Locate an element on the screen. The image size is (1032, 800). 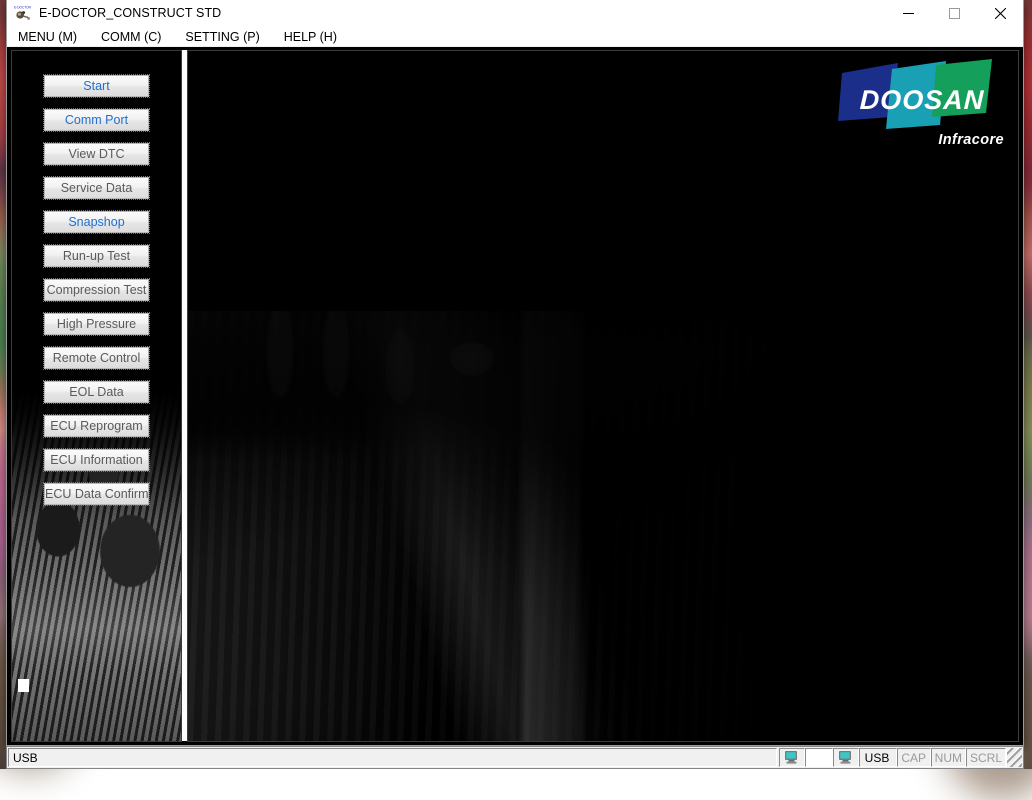
svg-text: E-DOCTOR is located at coordinates (23, 7).